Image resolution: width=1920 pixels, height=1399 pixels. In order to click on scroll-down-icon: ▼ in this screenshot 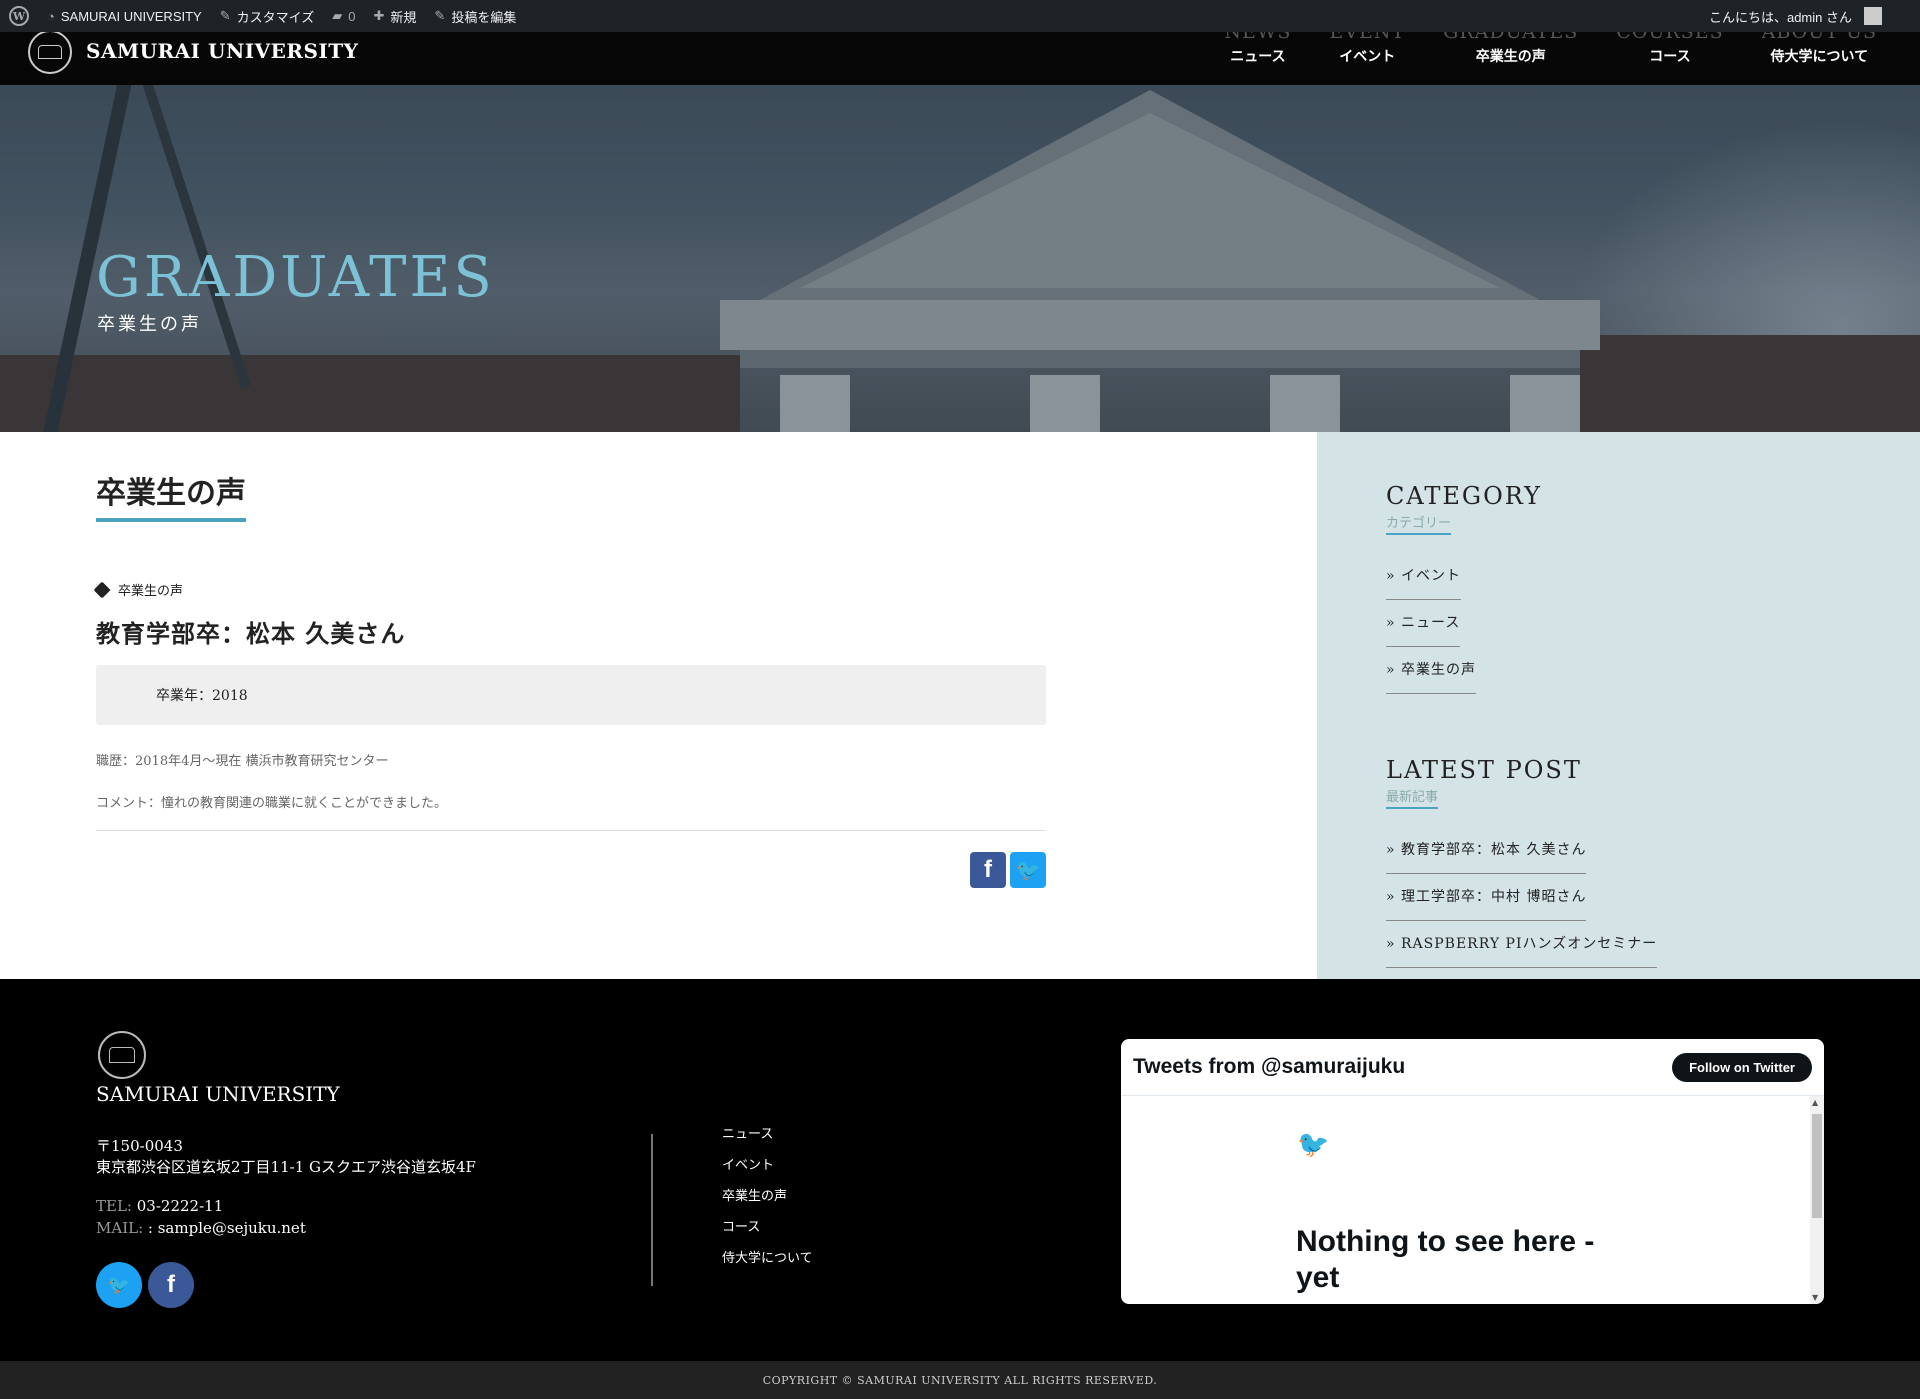, I will do `click(1815, 1297)`.